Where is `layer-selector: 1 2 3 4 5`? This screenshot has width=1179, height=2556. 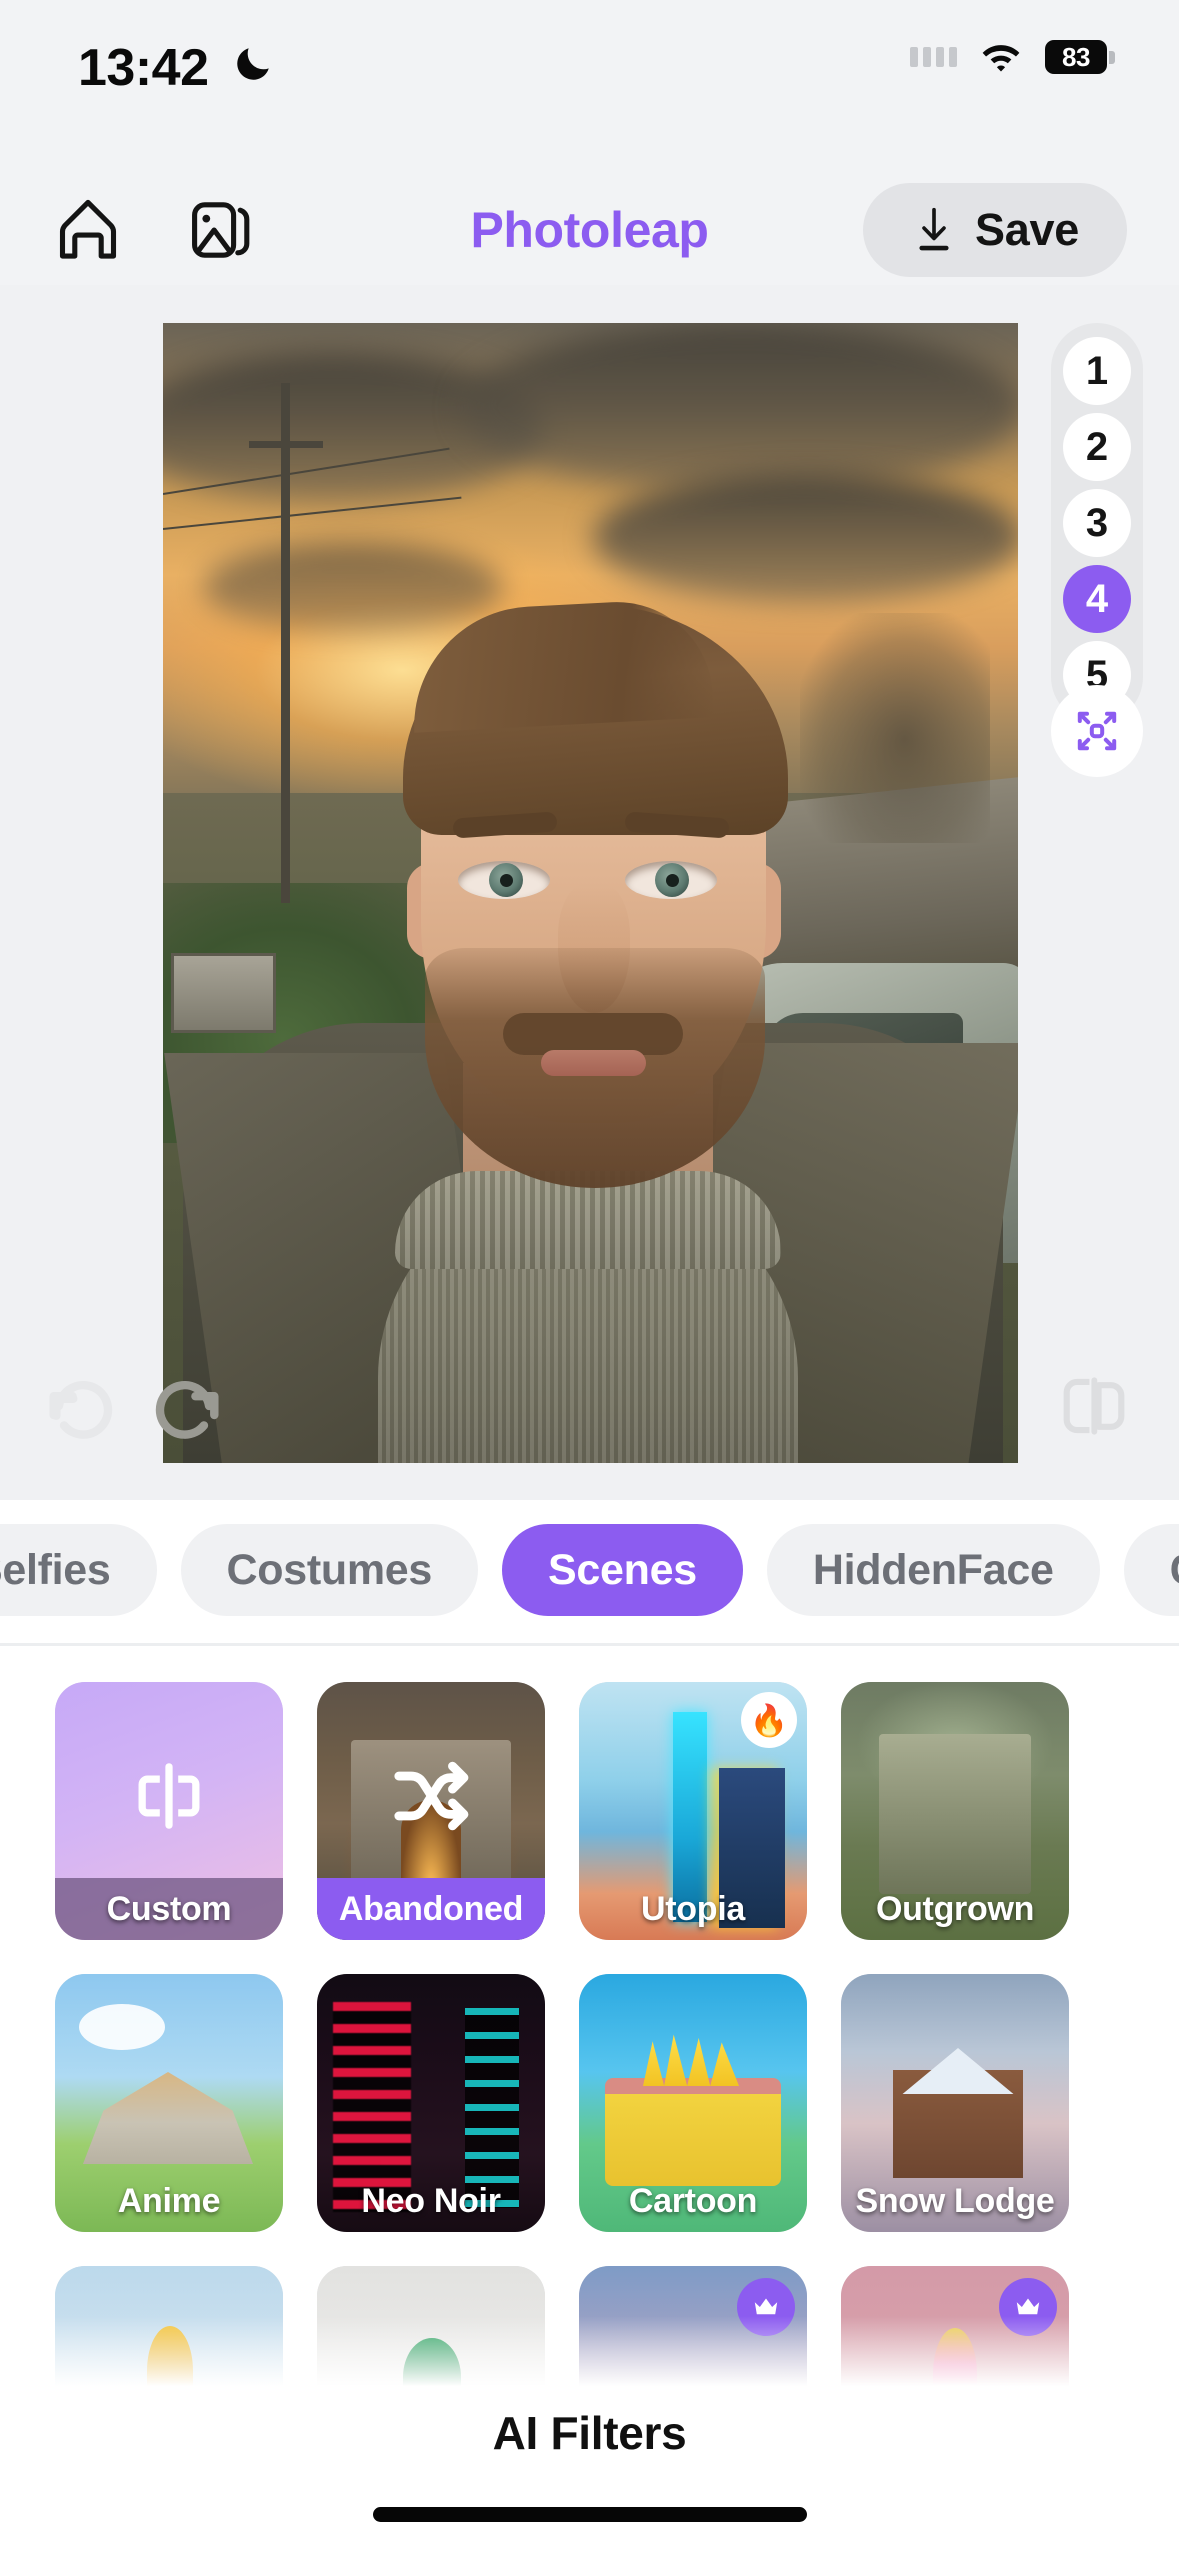 layer-selector: 1 2 3 4 5 is located at coordinates (1097, 523).